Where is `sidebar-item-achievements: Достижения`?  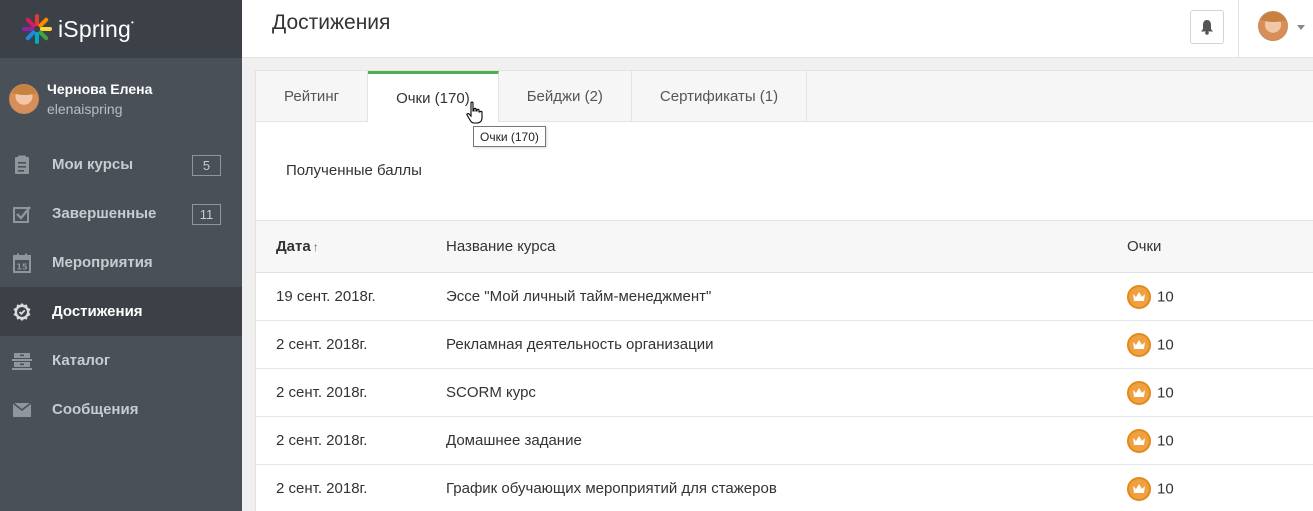 sidebar-item-achievements: Достижения is located at coordinates (121, 311).